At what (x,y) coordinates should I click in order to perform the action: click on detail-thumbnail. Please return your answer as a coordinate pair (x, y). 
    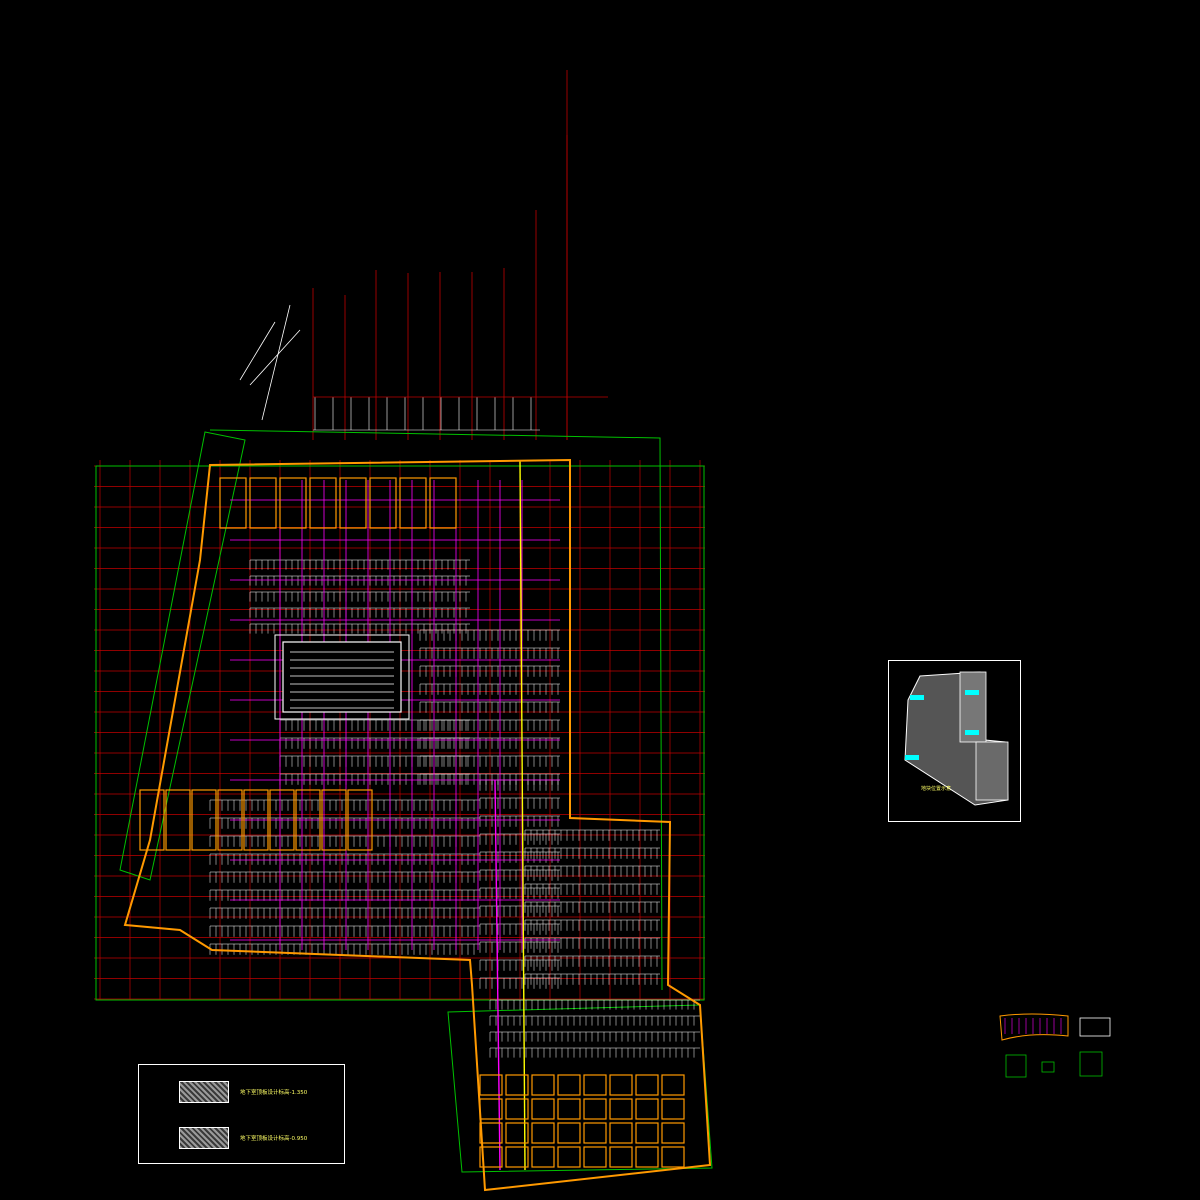
    Looking at the image, I should click on (1055, 1045).